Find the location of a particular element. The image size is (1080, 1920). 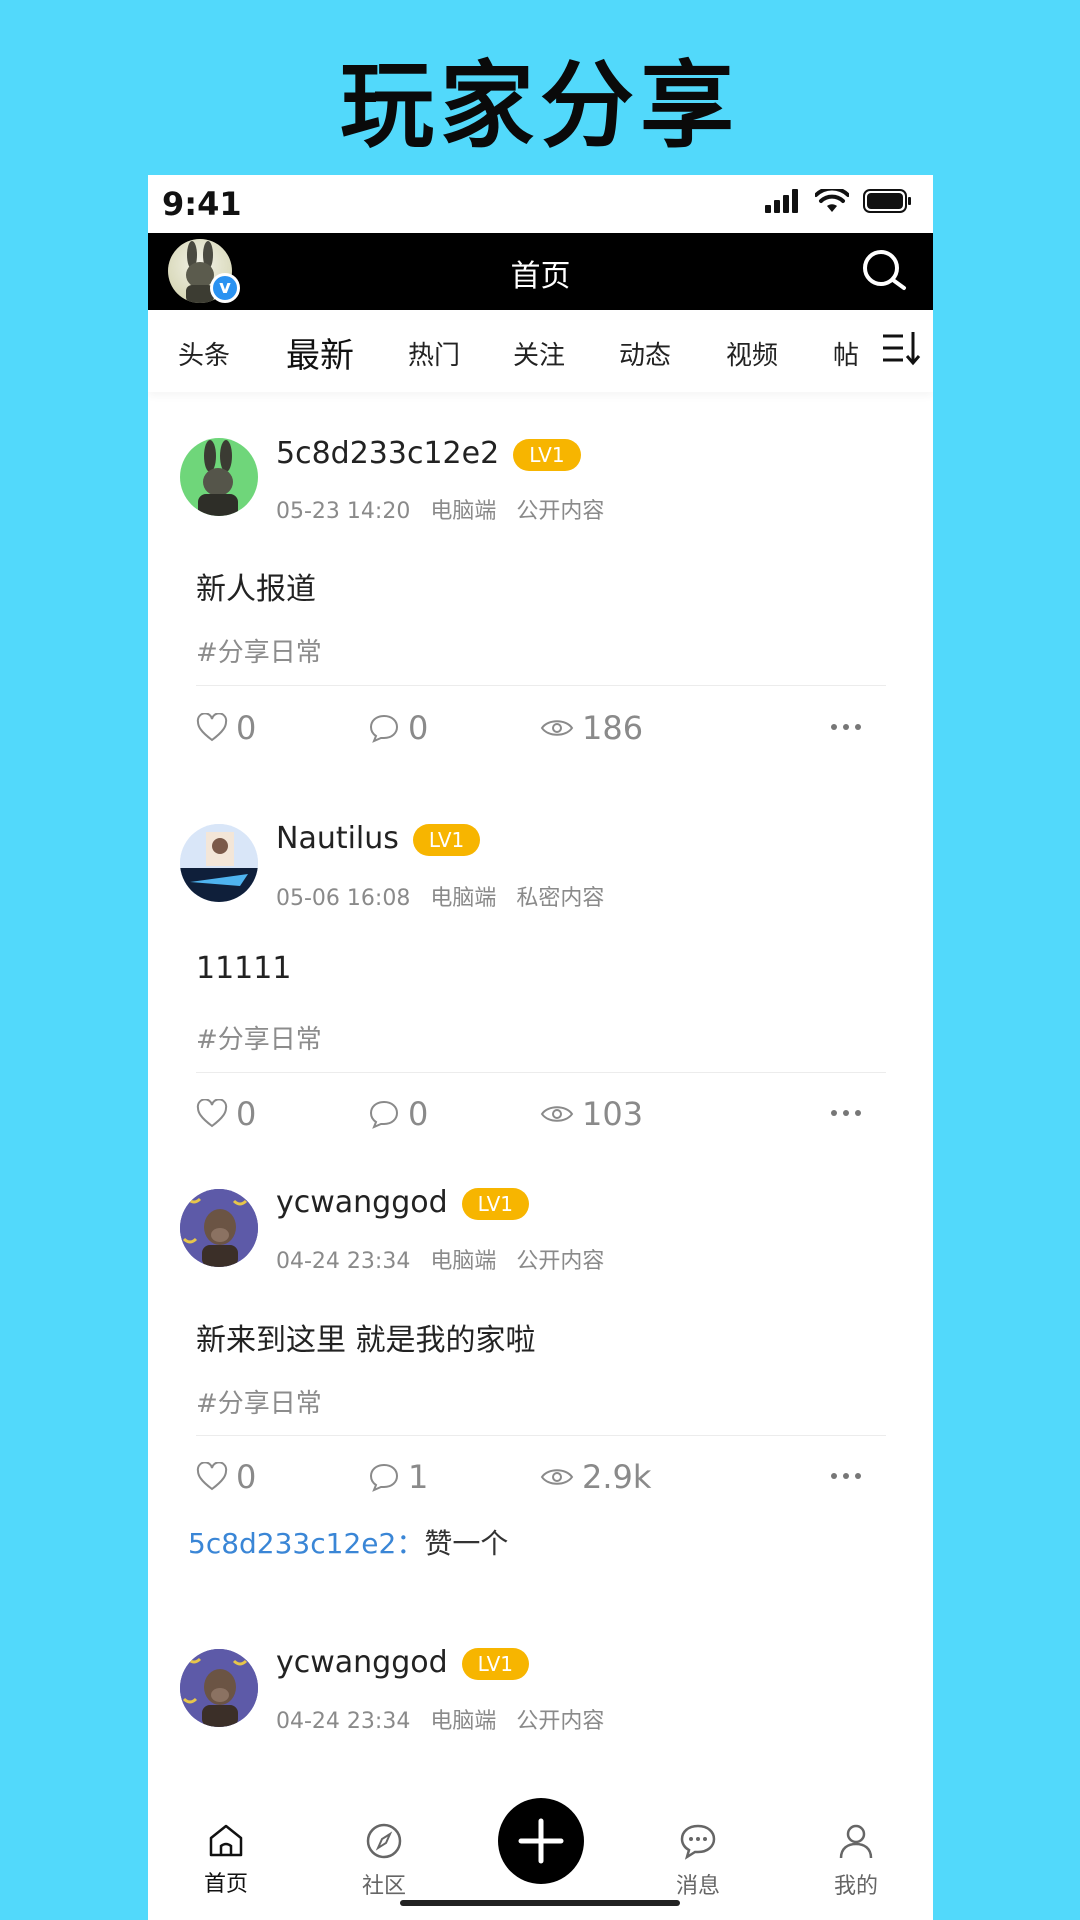

tab-moments: 动态 is located at coordinates (645, 353).